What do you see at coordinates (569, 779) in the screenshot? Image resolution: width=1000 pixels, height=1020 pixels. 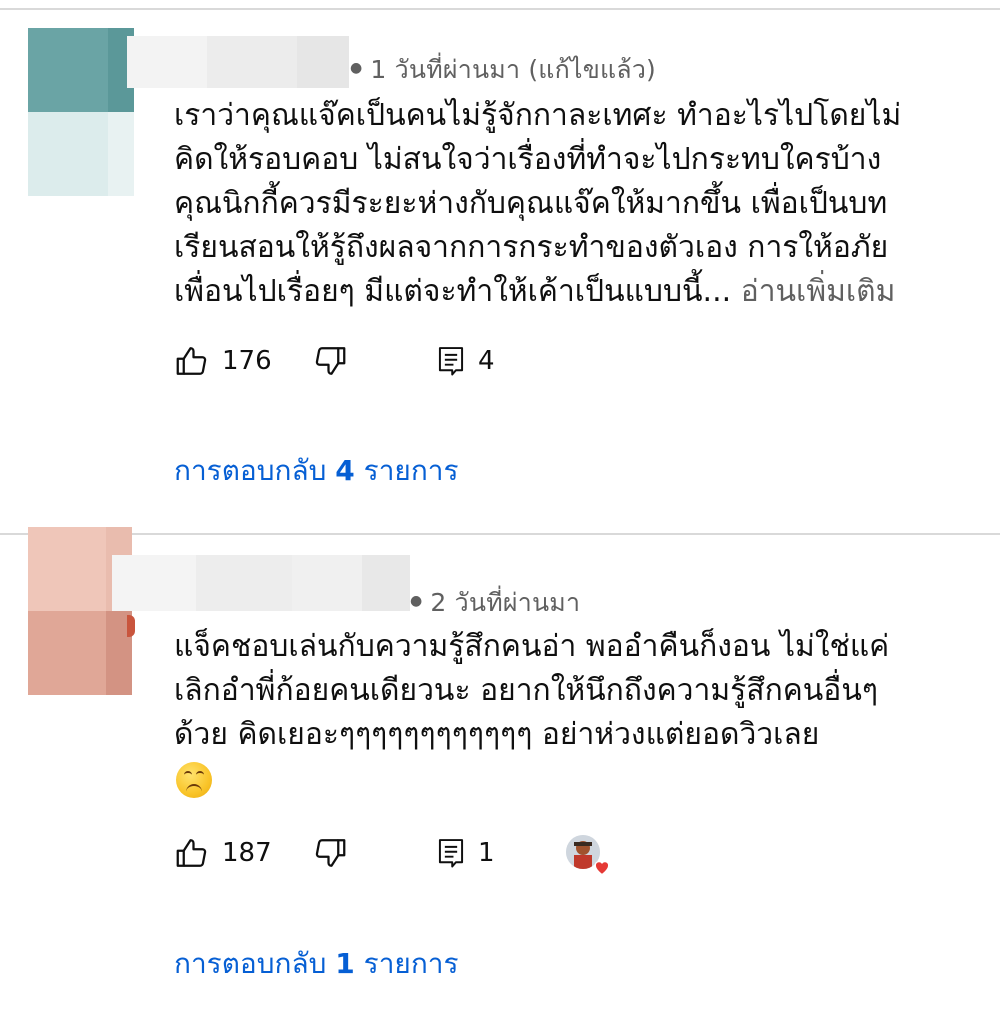 I see `emoji-line` at bounding box center [569, 779].